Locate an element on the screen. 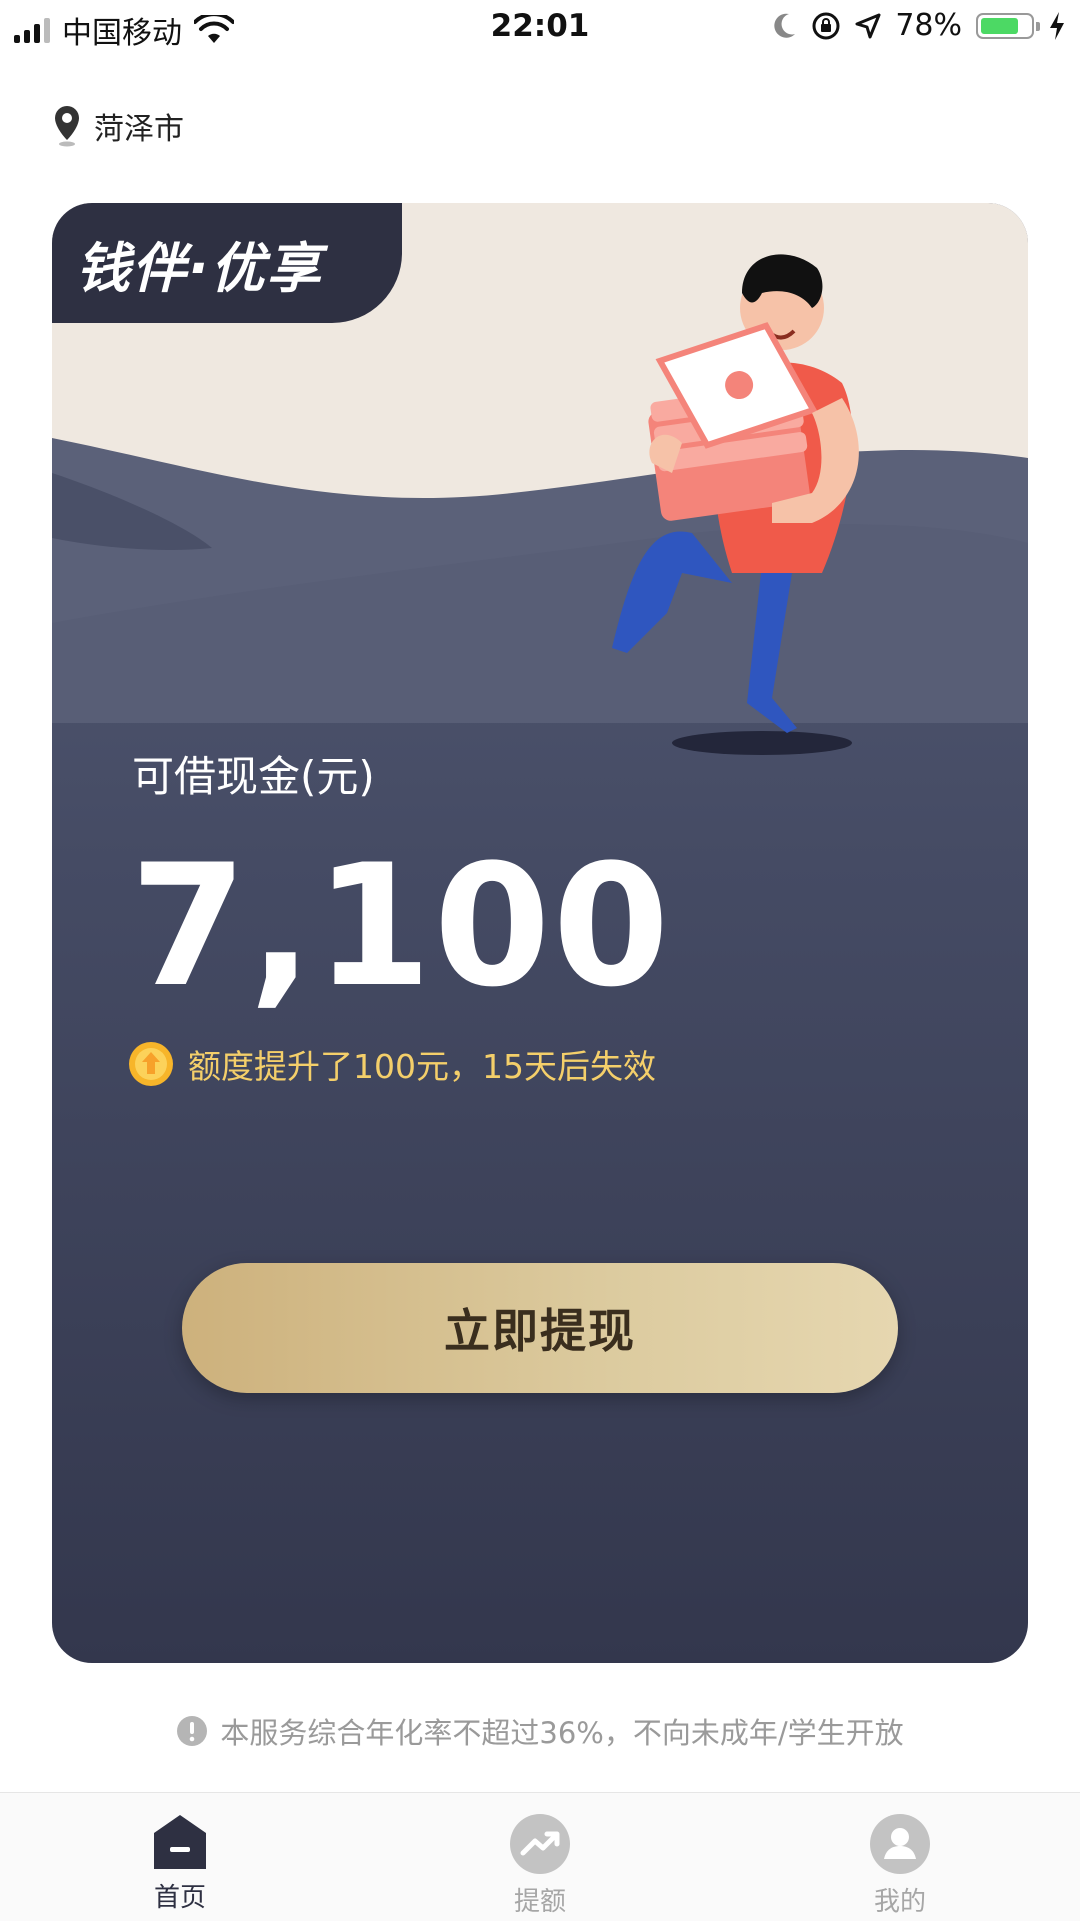 The height and width of the screenshot is (1921, 1080). city-label: 菏泽市 is located at coordinates (139, 129).